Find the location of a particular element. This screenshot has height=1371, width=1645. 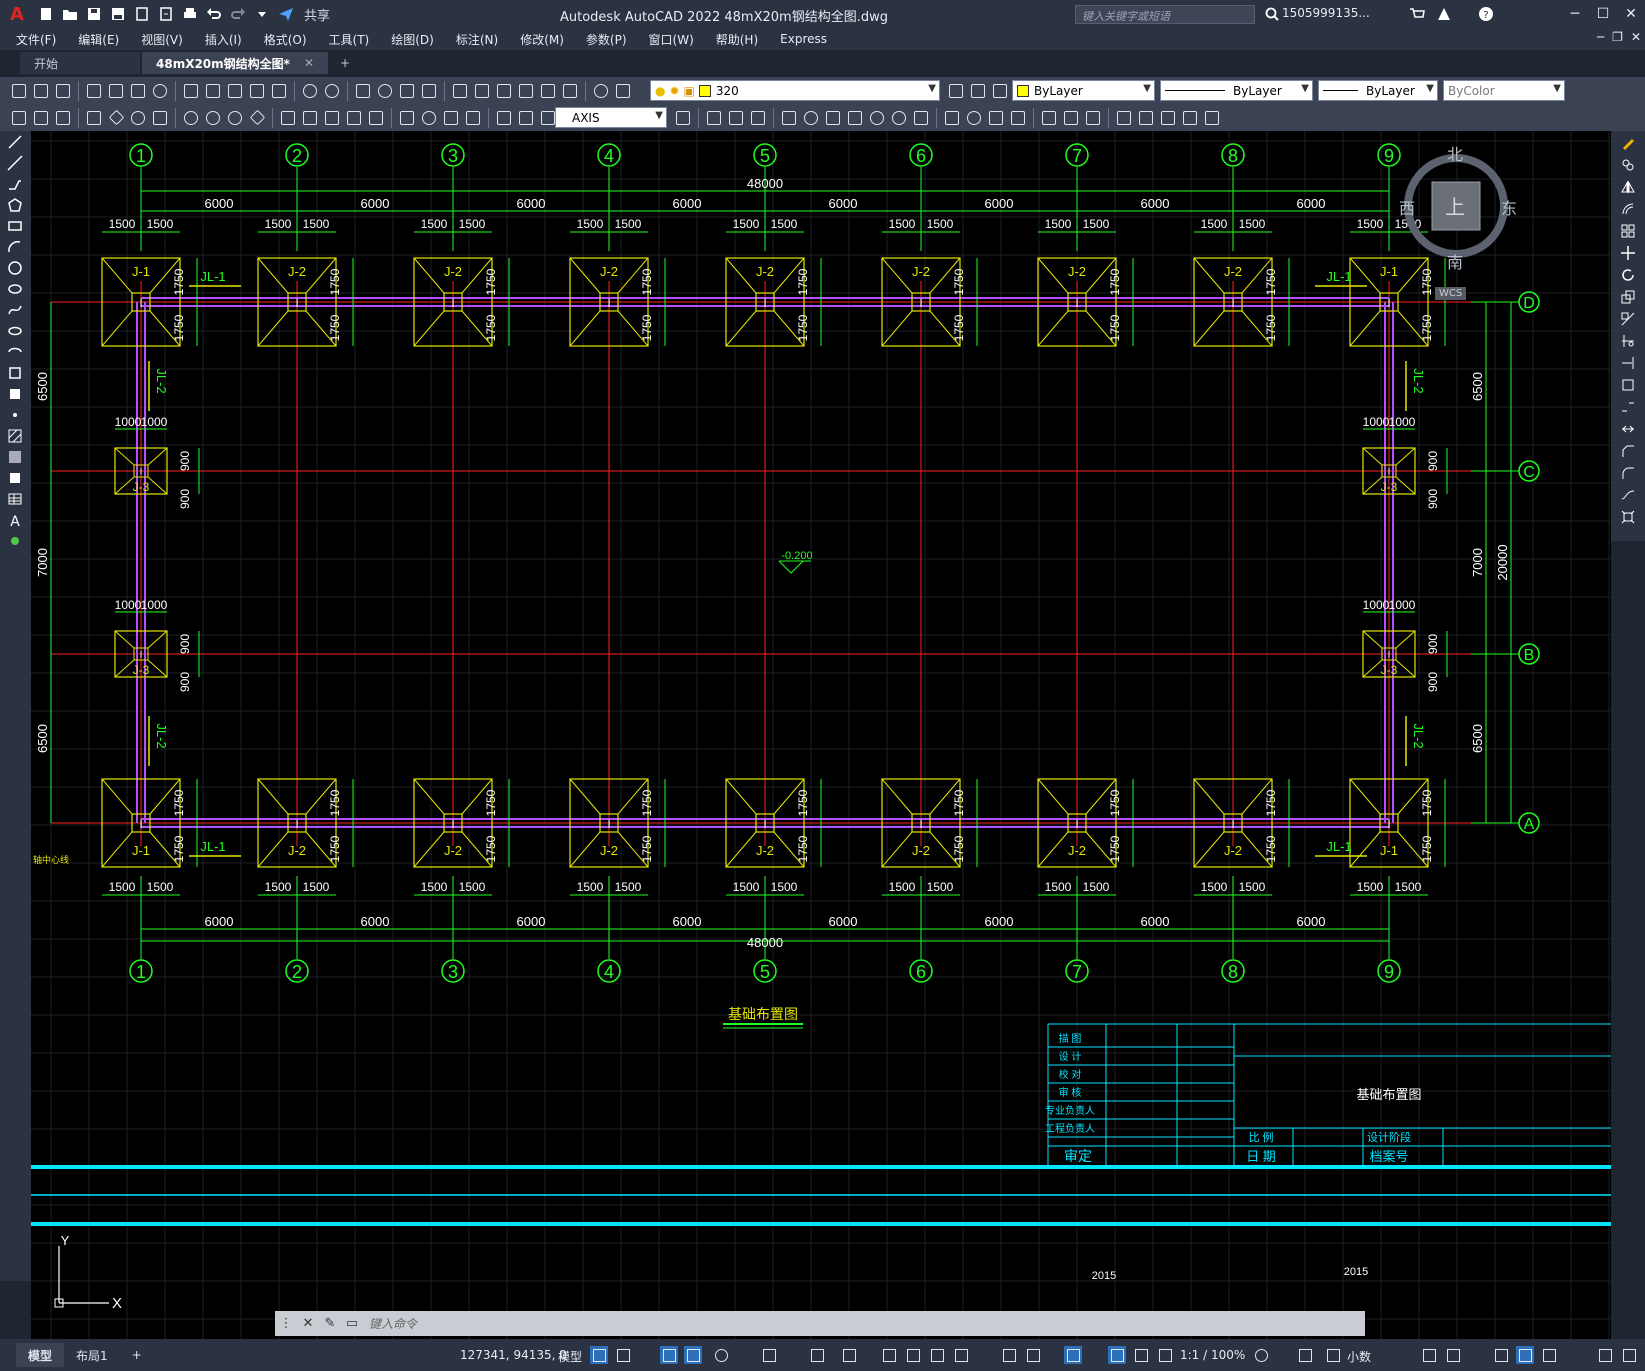

plus-icon is located at coordinates (1305, 1355).